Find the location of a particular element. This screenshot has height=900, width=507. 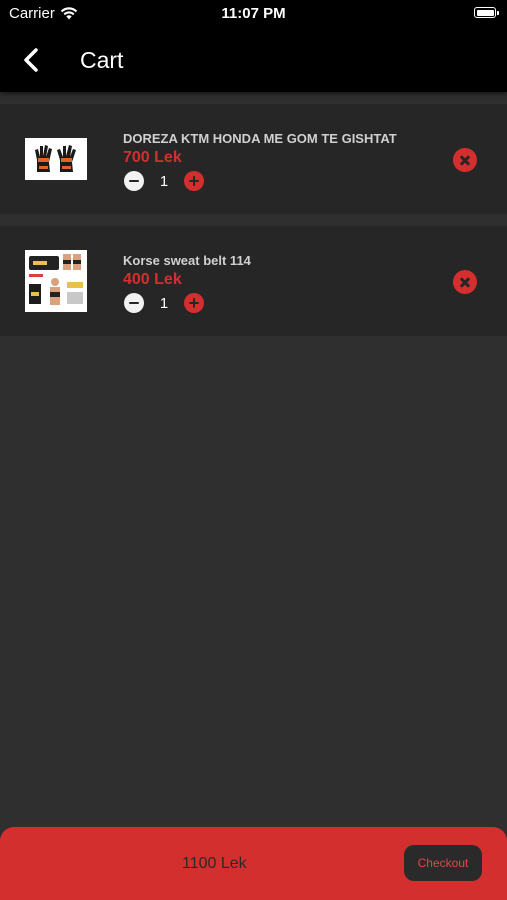

status-time: 11:07 PM is located at coordinates (253, 13).